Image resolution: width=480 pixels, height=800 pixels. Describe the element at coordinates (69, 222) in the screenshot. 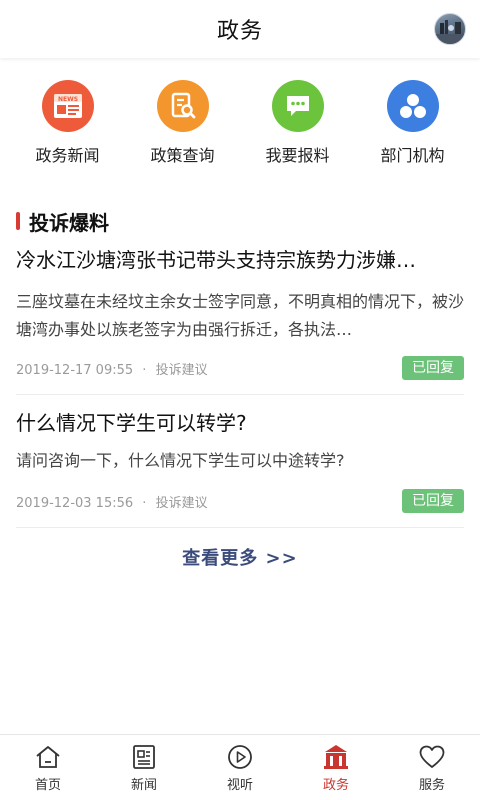

I see `section-title: 投诉爆料` at that location.